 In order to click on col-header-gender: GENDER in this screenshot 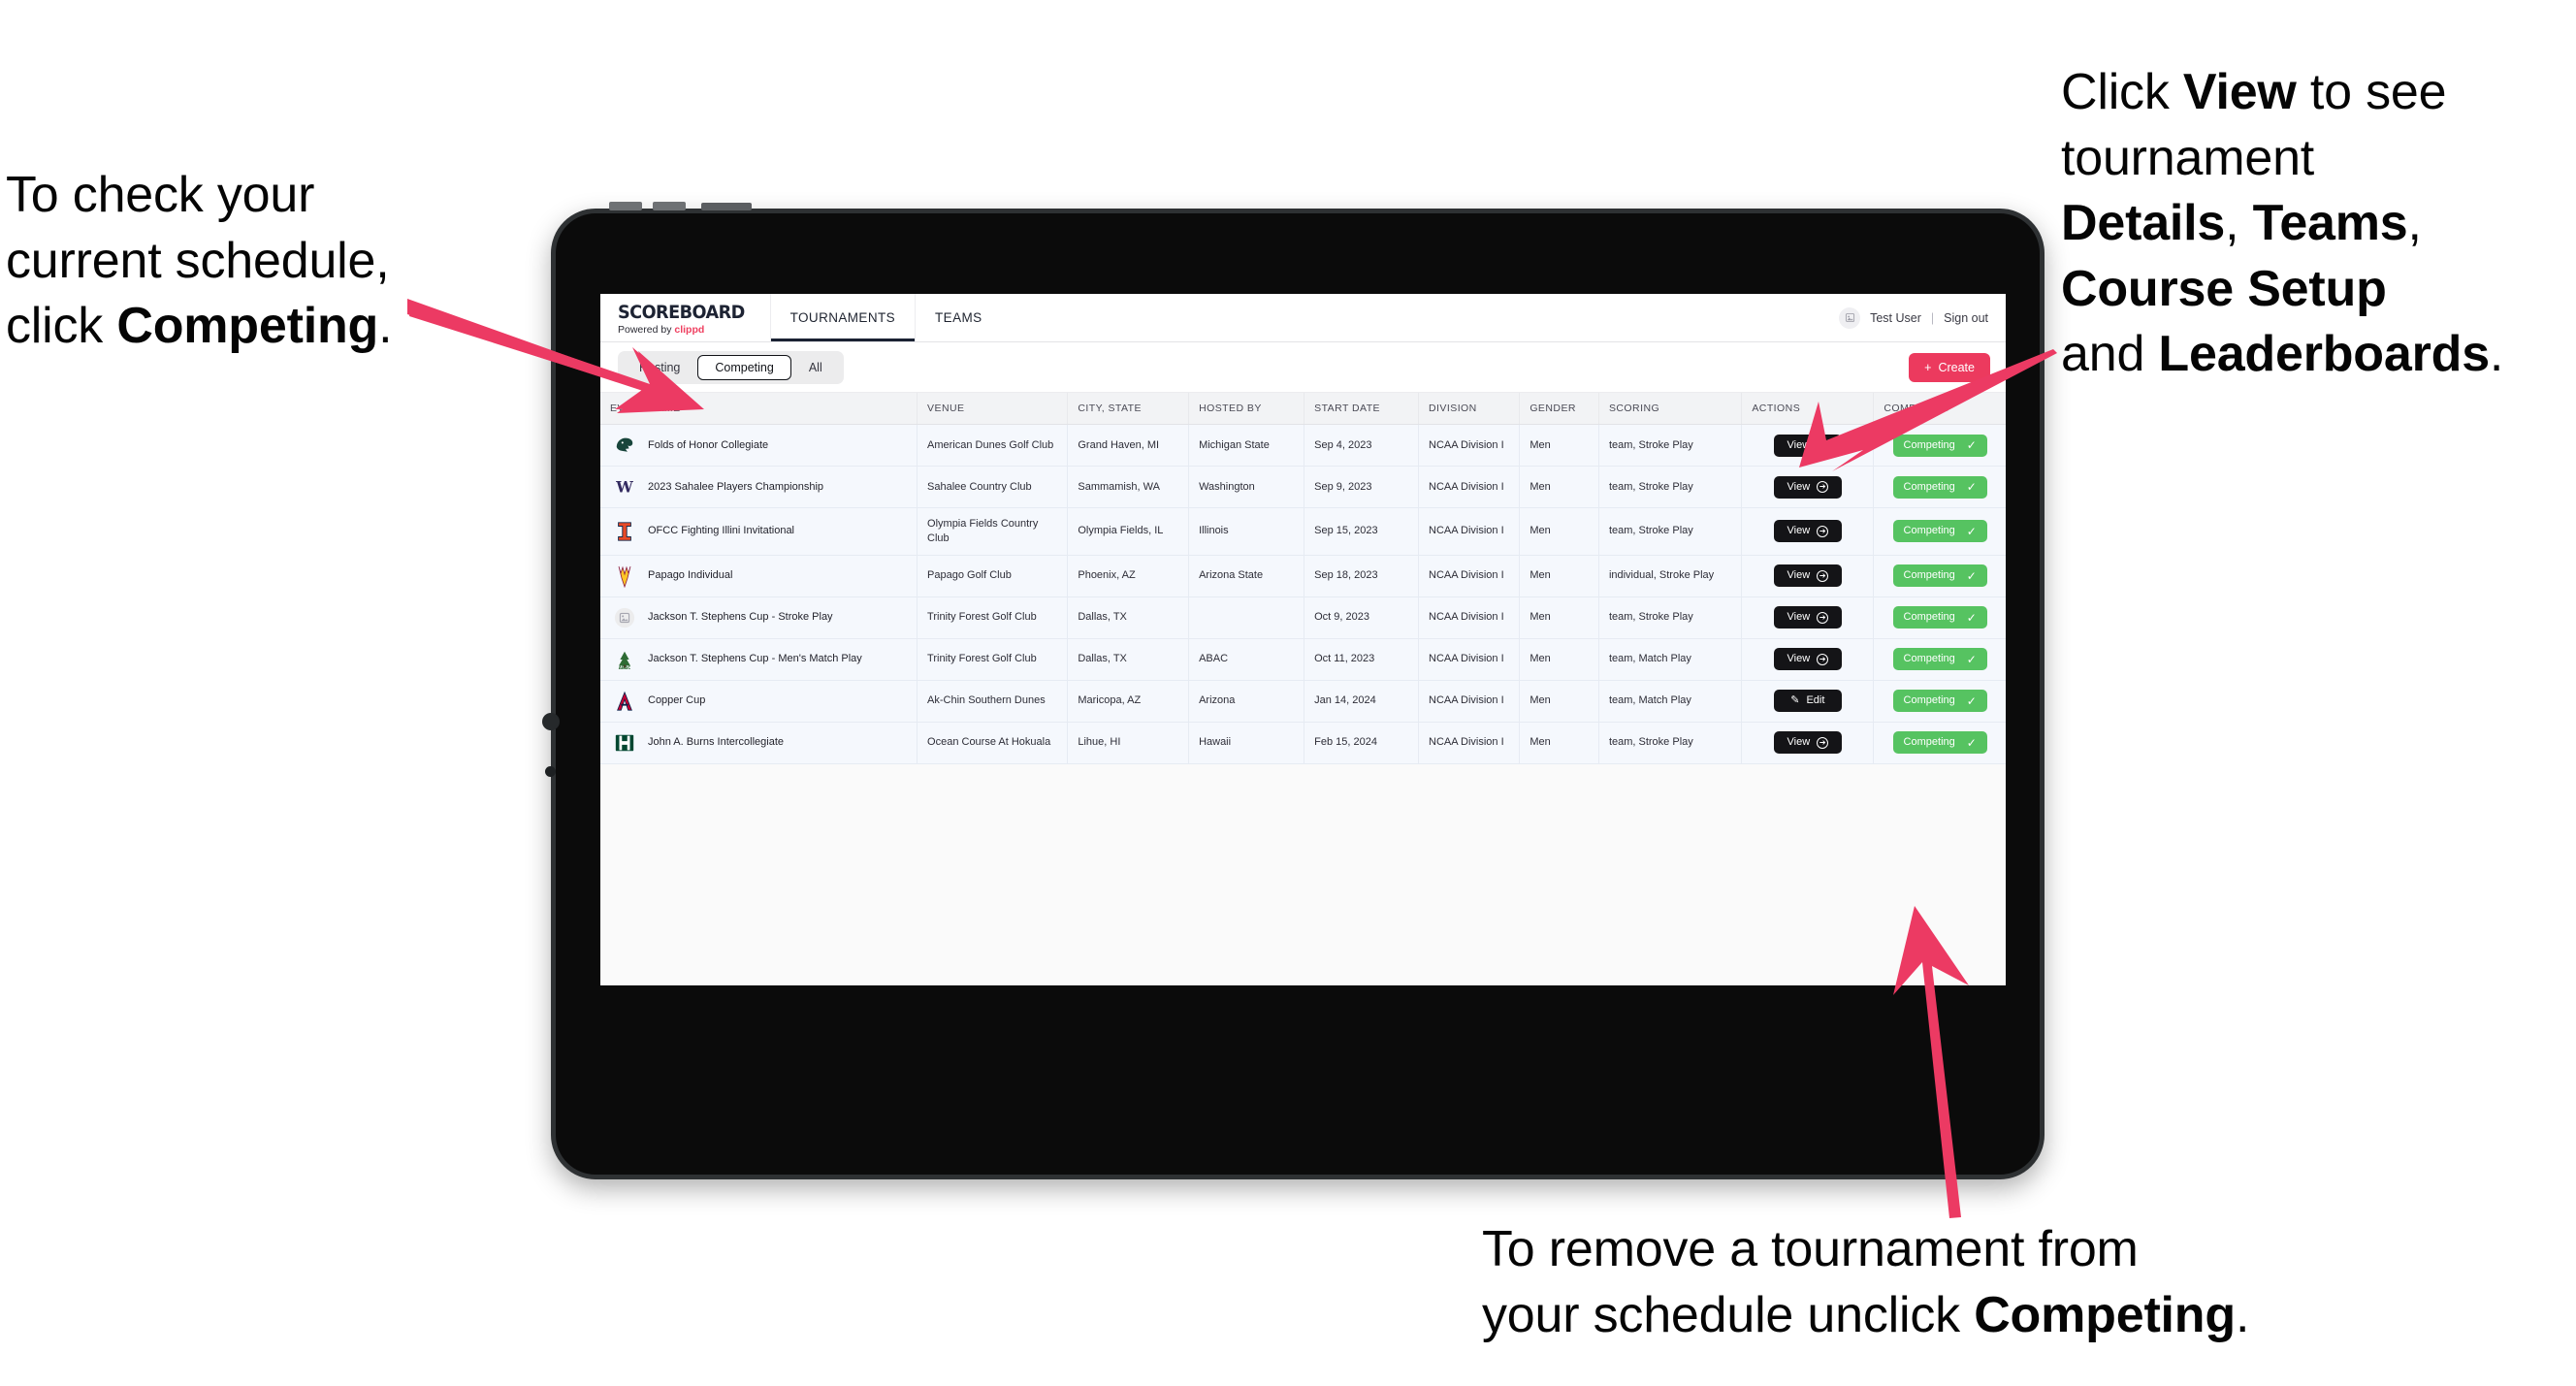, I will do `click(1559, 409)`.